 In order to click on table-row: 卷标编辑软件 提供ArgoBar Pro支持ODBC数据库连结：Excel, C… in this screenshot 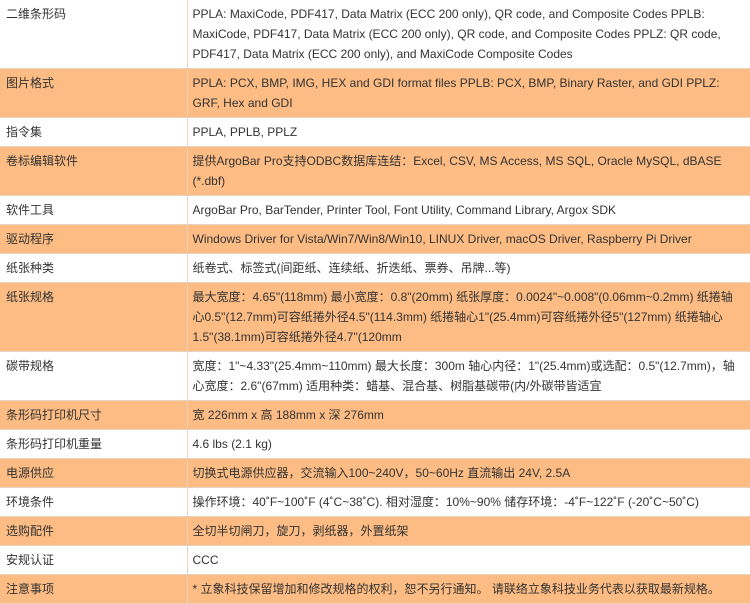, I will do `click(375, 171)`.